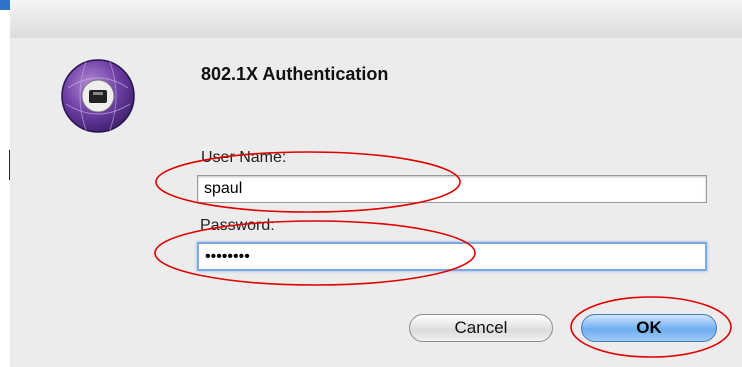 The image size is (742, 367). Describe the element at coordinates (244, 157) in the screenshot. I see `username-label: User Name:` at that location.